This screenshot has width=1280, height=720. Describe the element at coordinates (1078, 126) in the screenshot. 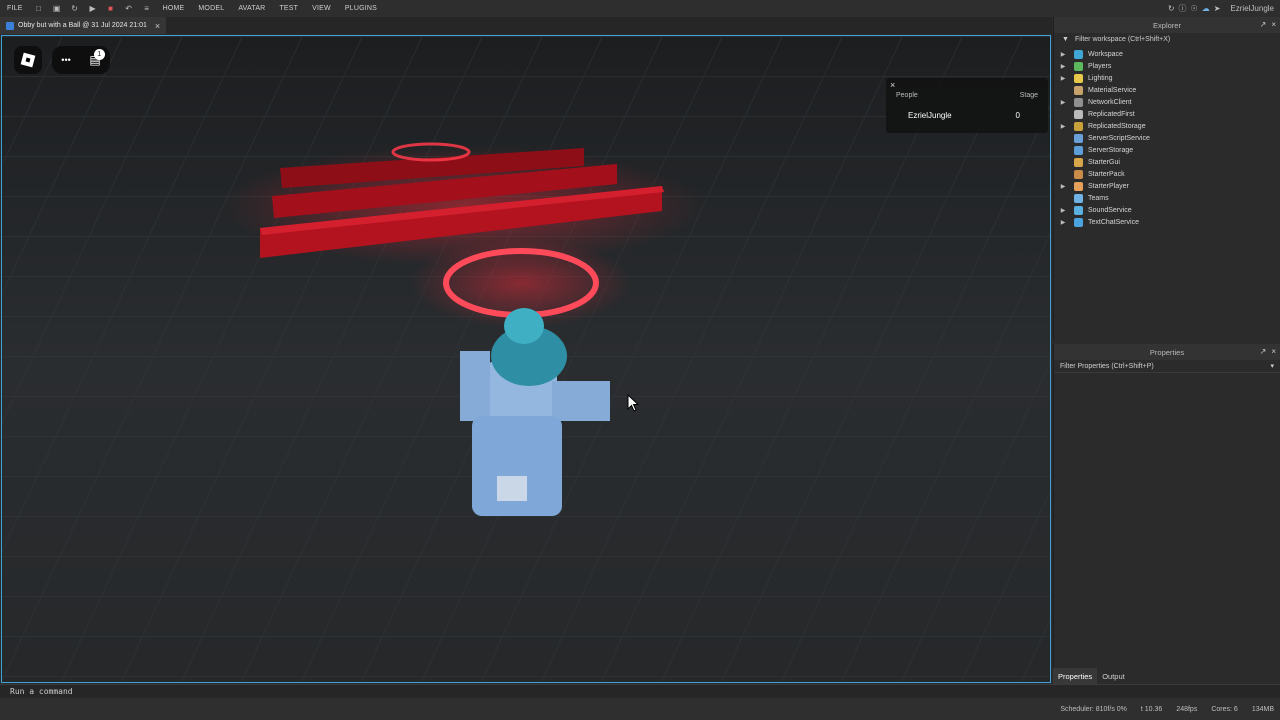

I see `replicated-storage-icon` at that location.